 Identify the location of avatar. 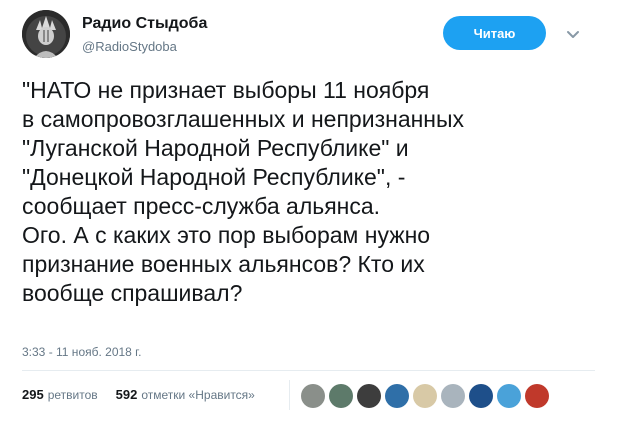
(46, 34).